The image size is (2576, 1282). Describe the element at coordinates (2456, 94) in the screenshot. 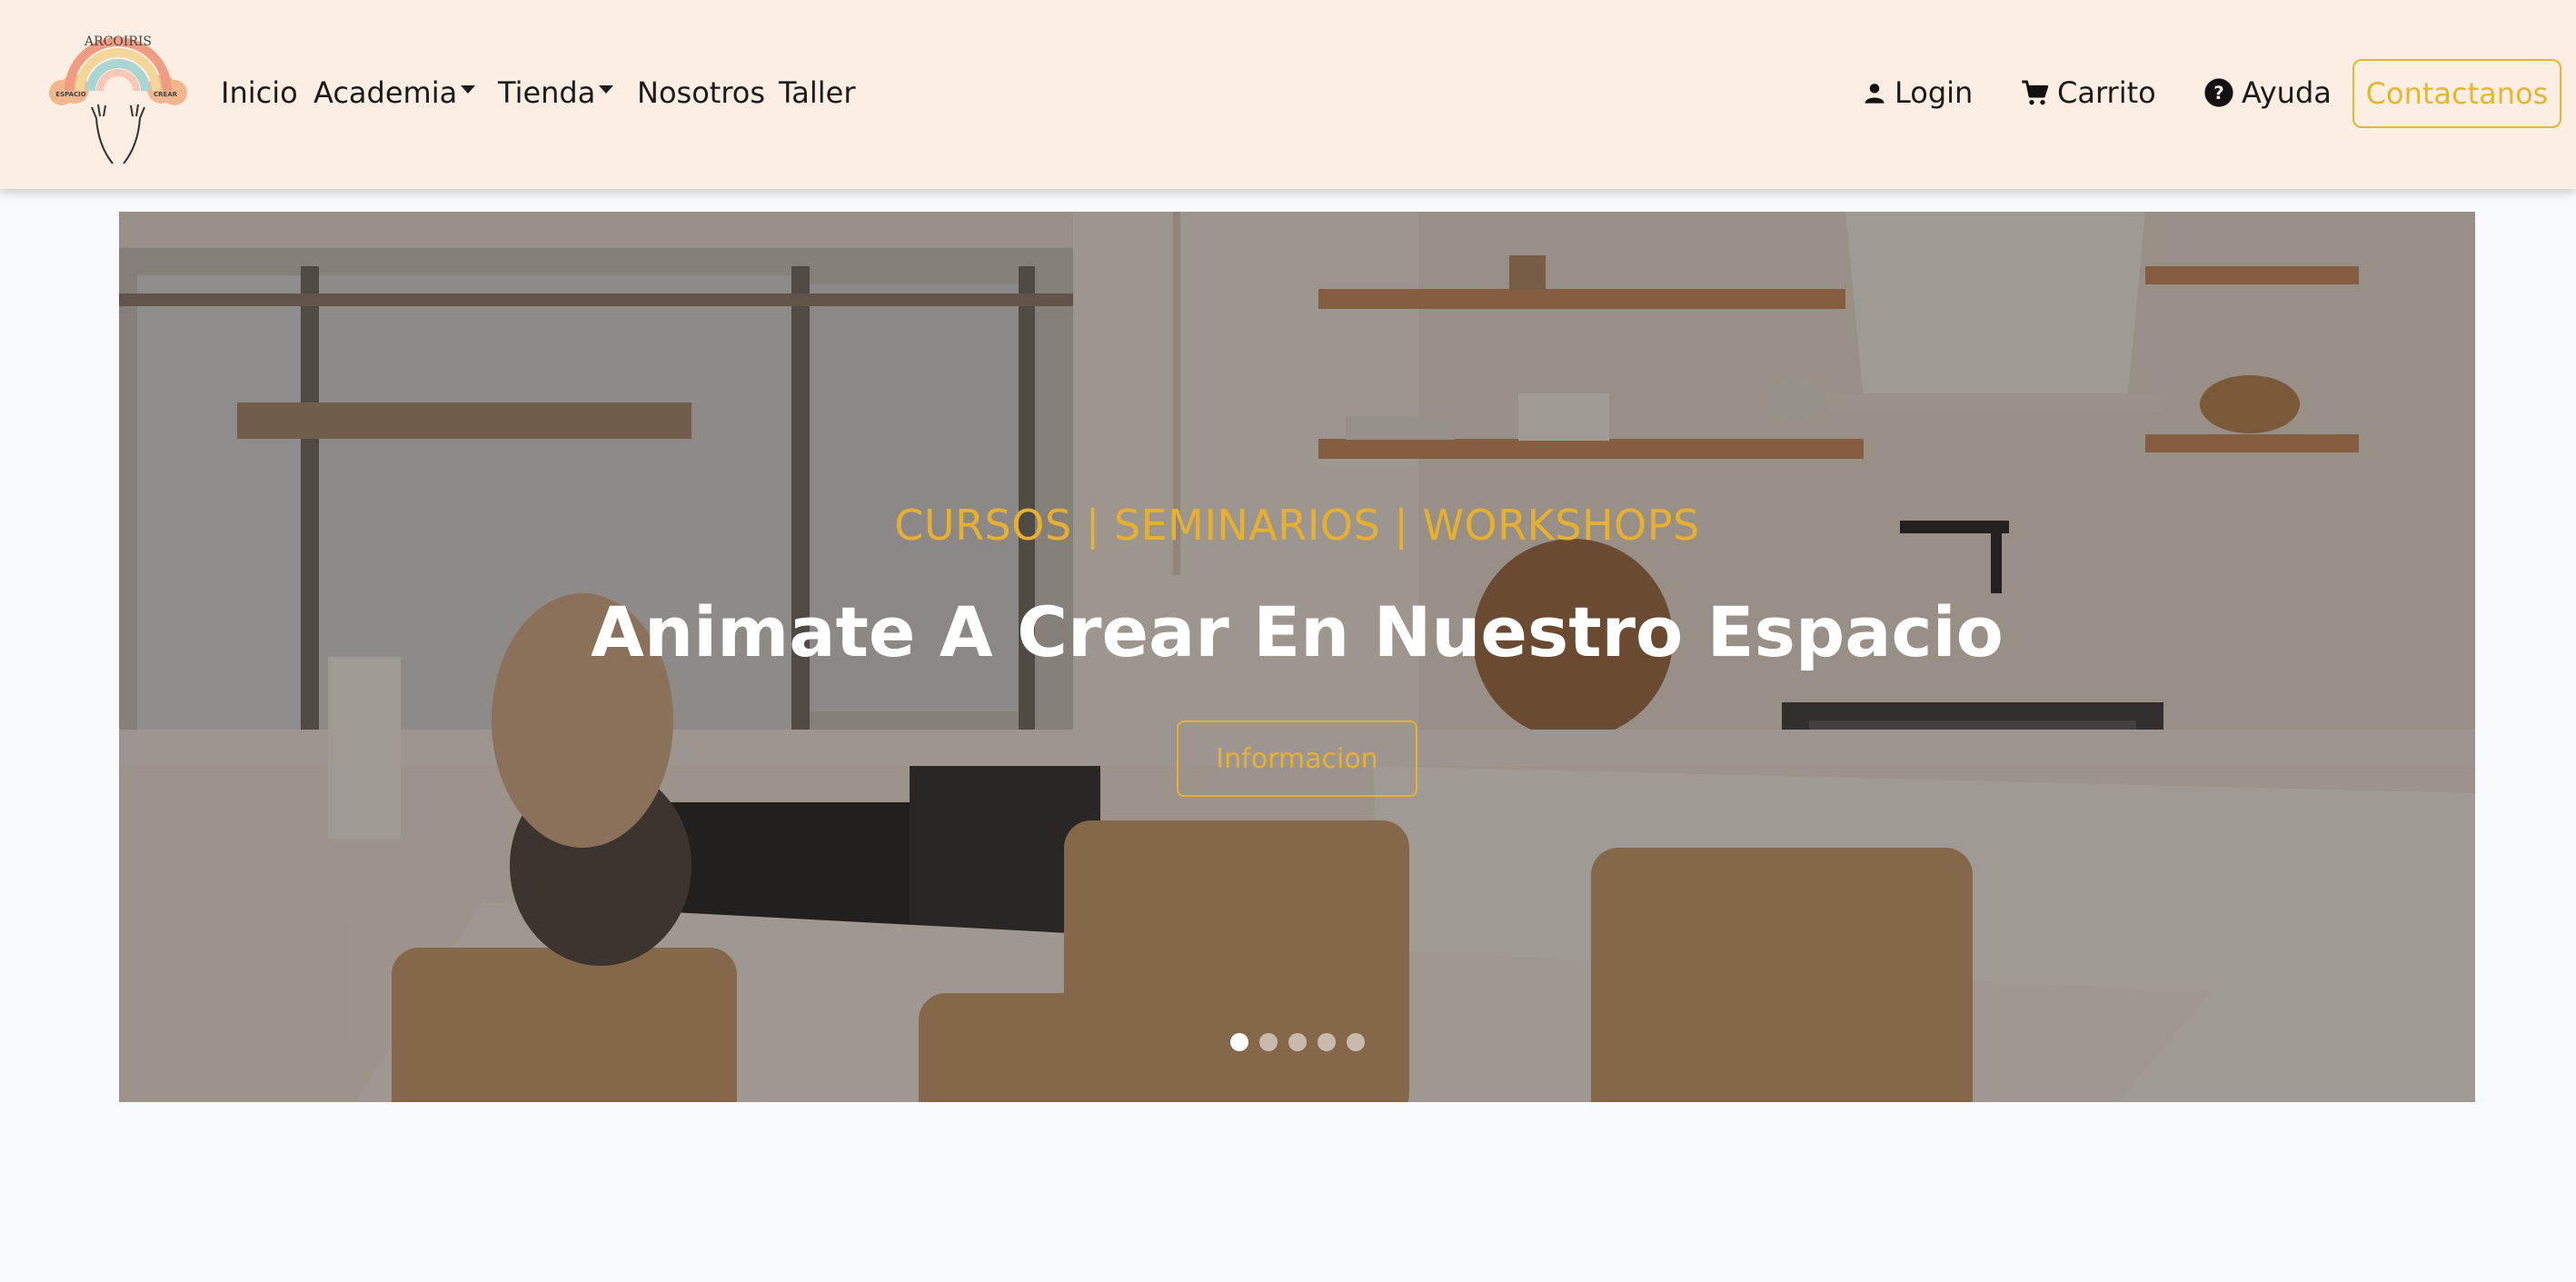

I see `contactanos-button: Contactanos` at that location.